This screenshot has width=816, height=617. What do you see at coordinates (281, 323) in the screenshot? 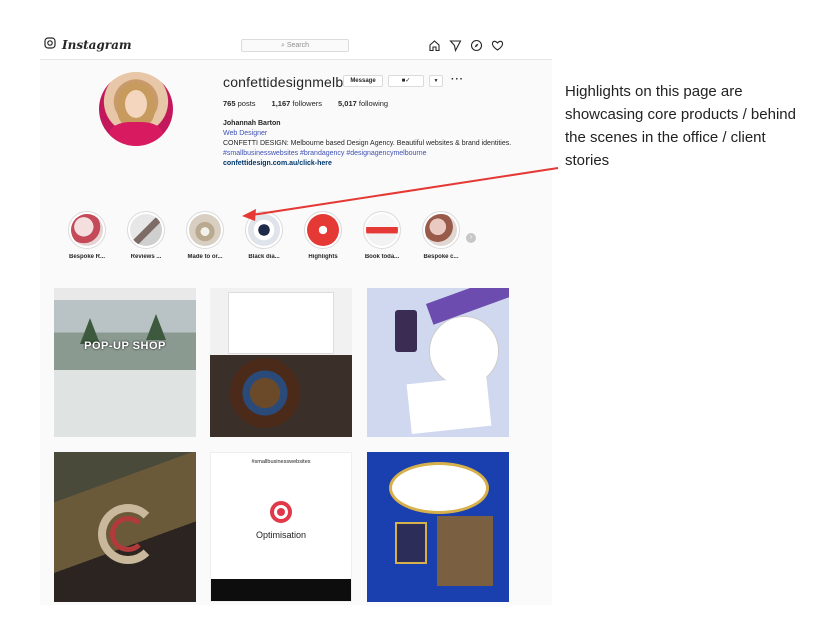
I see `post-card` at bounding box center [281, 323].